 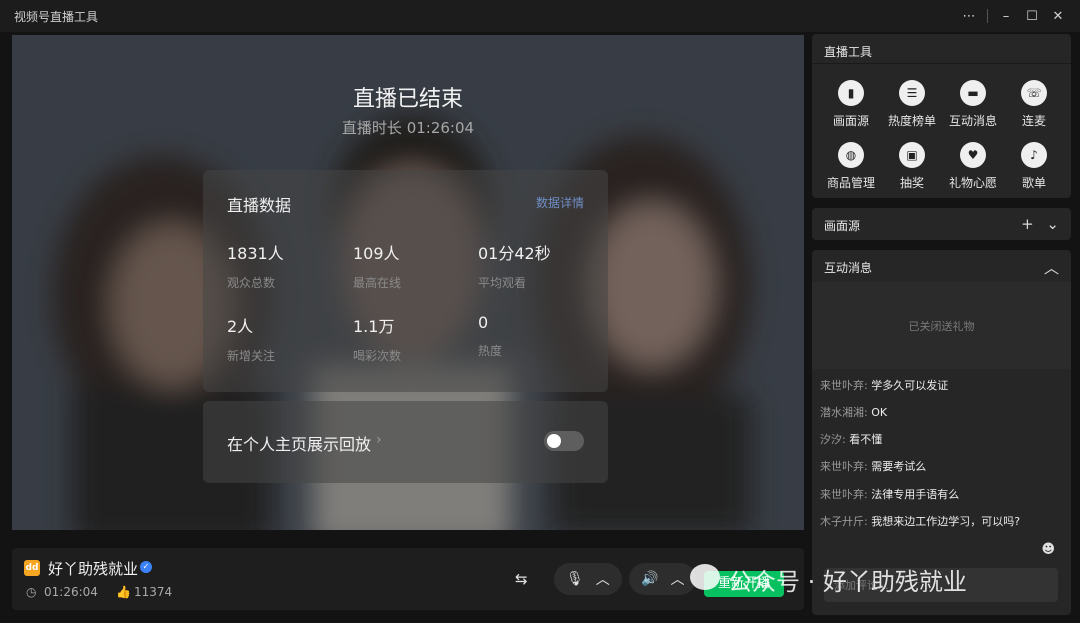 What do you see at coordinates (153, 592) in the screenshot?
I see `like-count: 11374` at bounding box center [153, 592].